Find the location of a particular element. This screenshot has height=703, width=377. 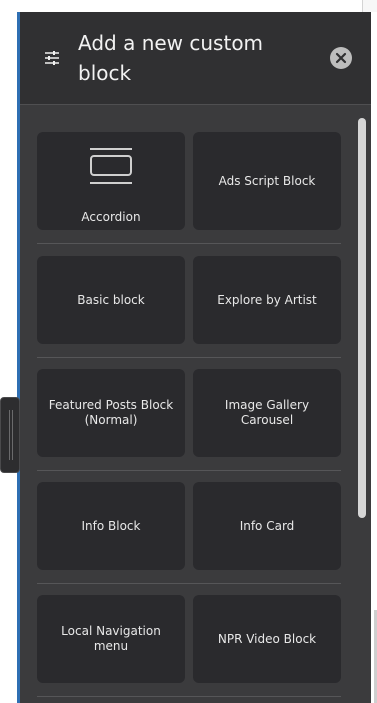

block-label: Featured Posts Block (Normal) is located at coordinates (111, 412).